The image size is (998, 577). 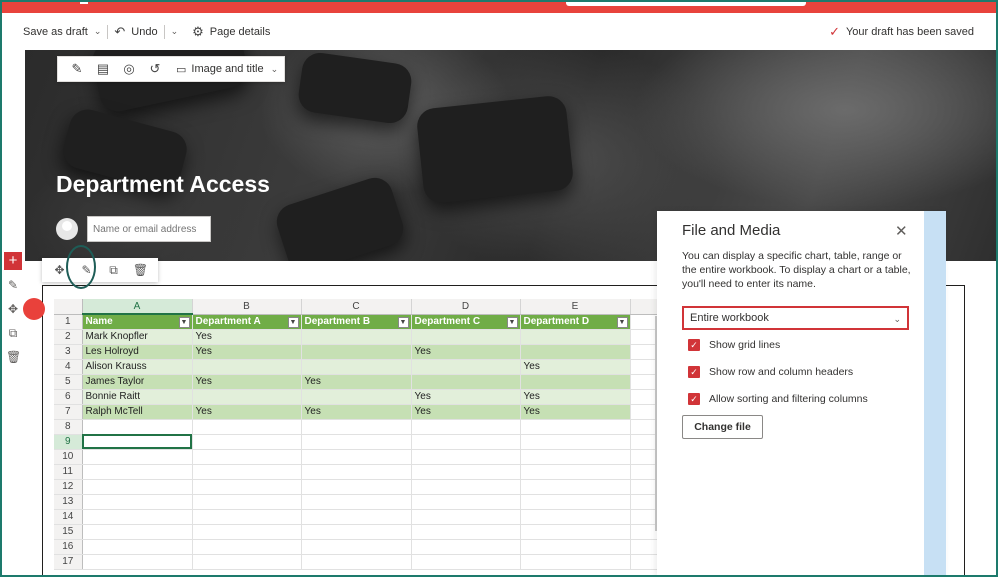 I want to click on cell: Les Holroyd, so click(x=137, y=352).